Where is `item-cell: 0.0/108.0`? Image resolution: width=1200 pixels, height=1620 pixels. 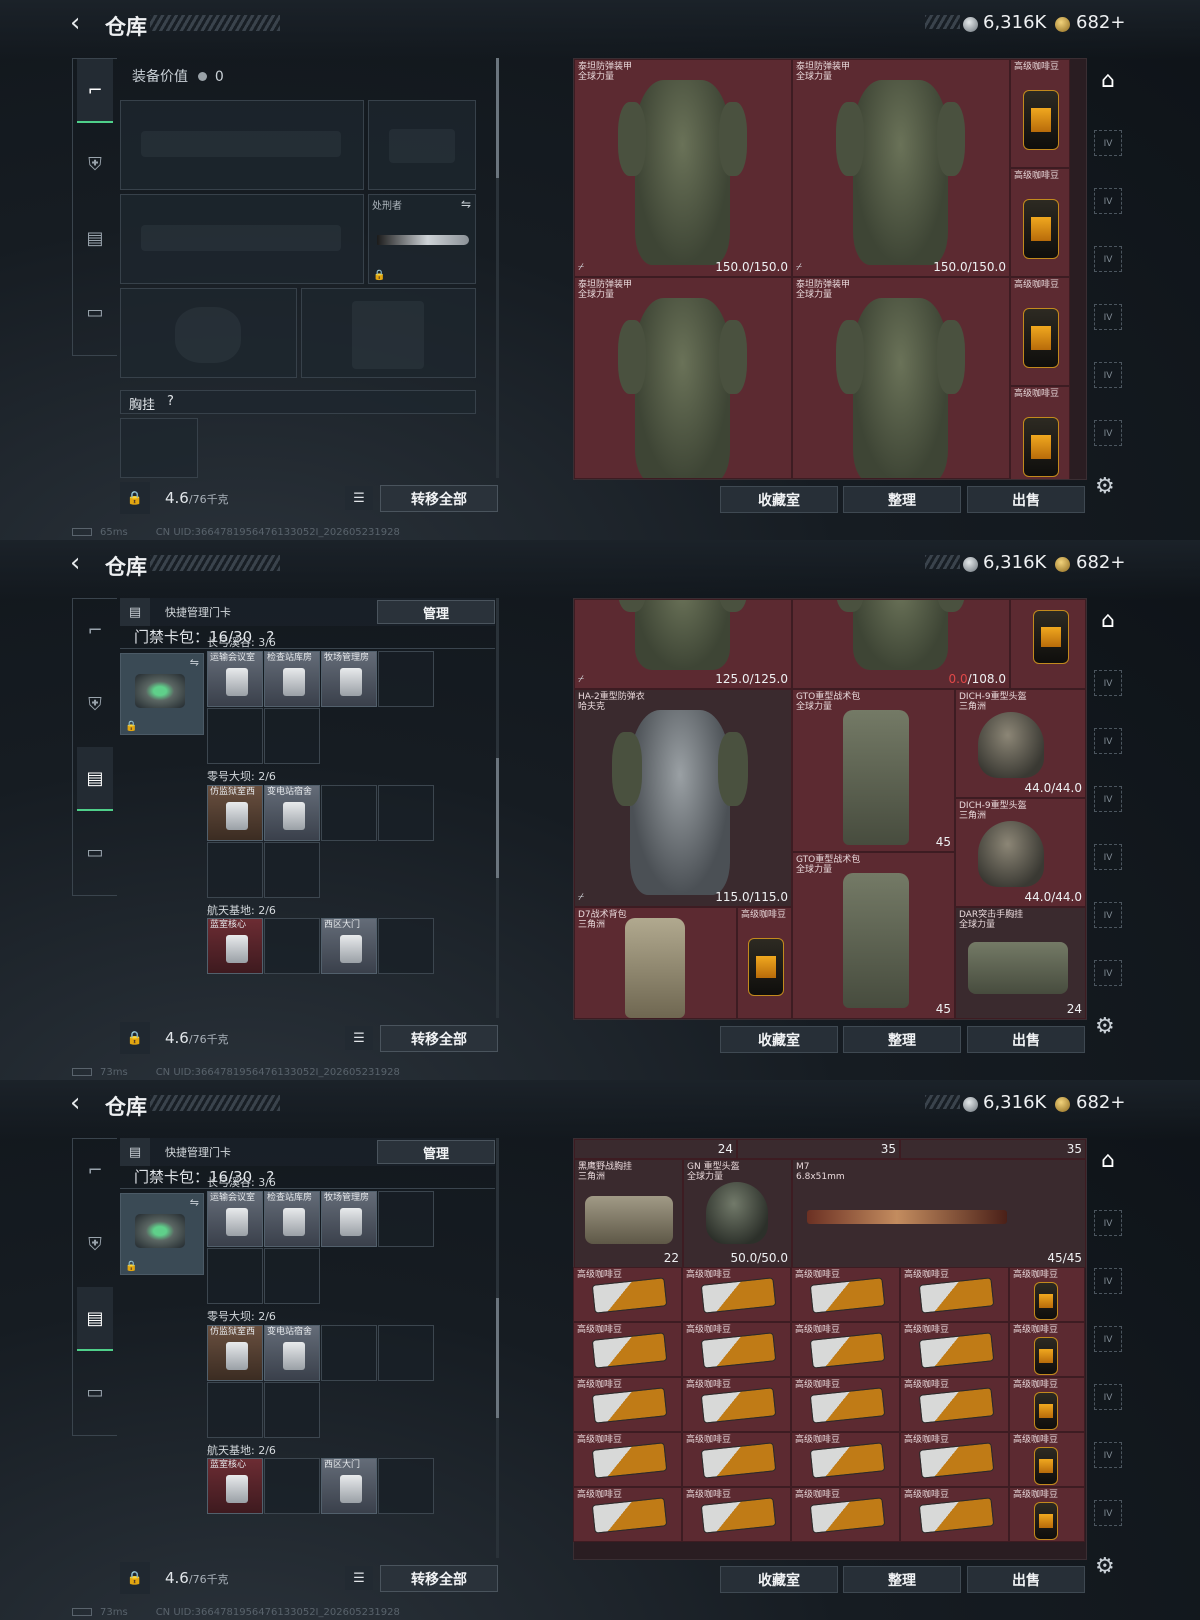
item-cell: 0.0/108.0 is located at coordinates (901, 644).